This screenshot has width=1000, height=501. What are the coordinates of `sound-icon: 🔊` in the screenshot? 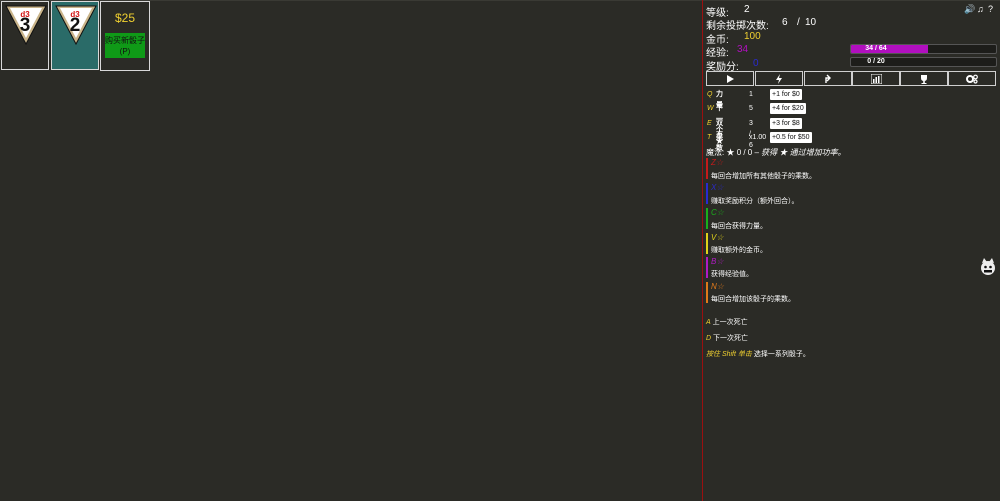 It's located at (969, 9).